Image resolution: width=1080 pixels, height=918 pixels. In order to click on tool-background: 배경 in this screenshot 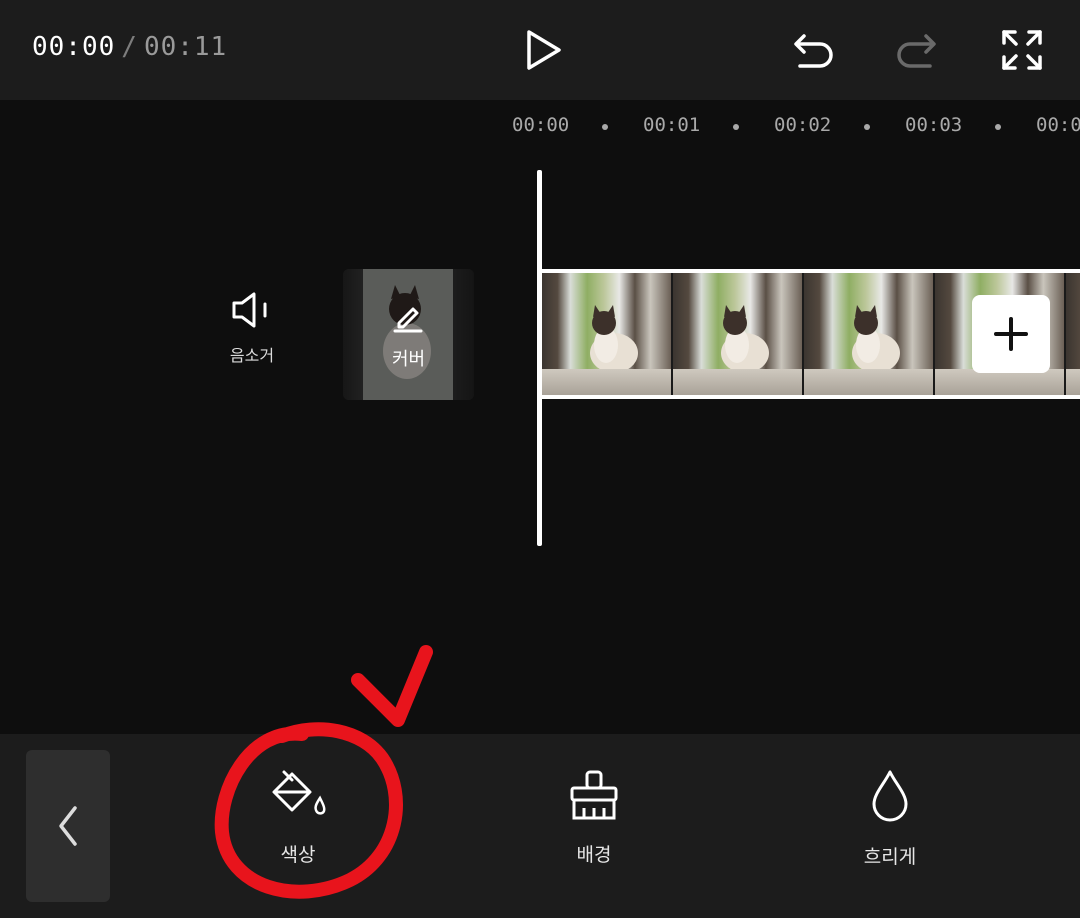, I will do `click(594, 817)`.